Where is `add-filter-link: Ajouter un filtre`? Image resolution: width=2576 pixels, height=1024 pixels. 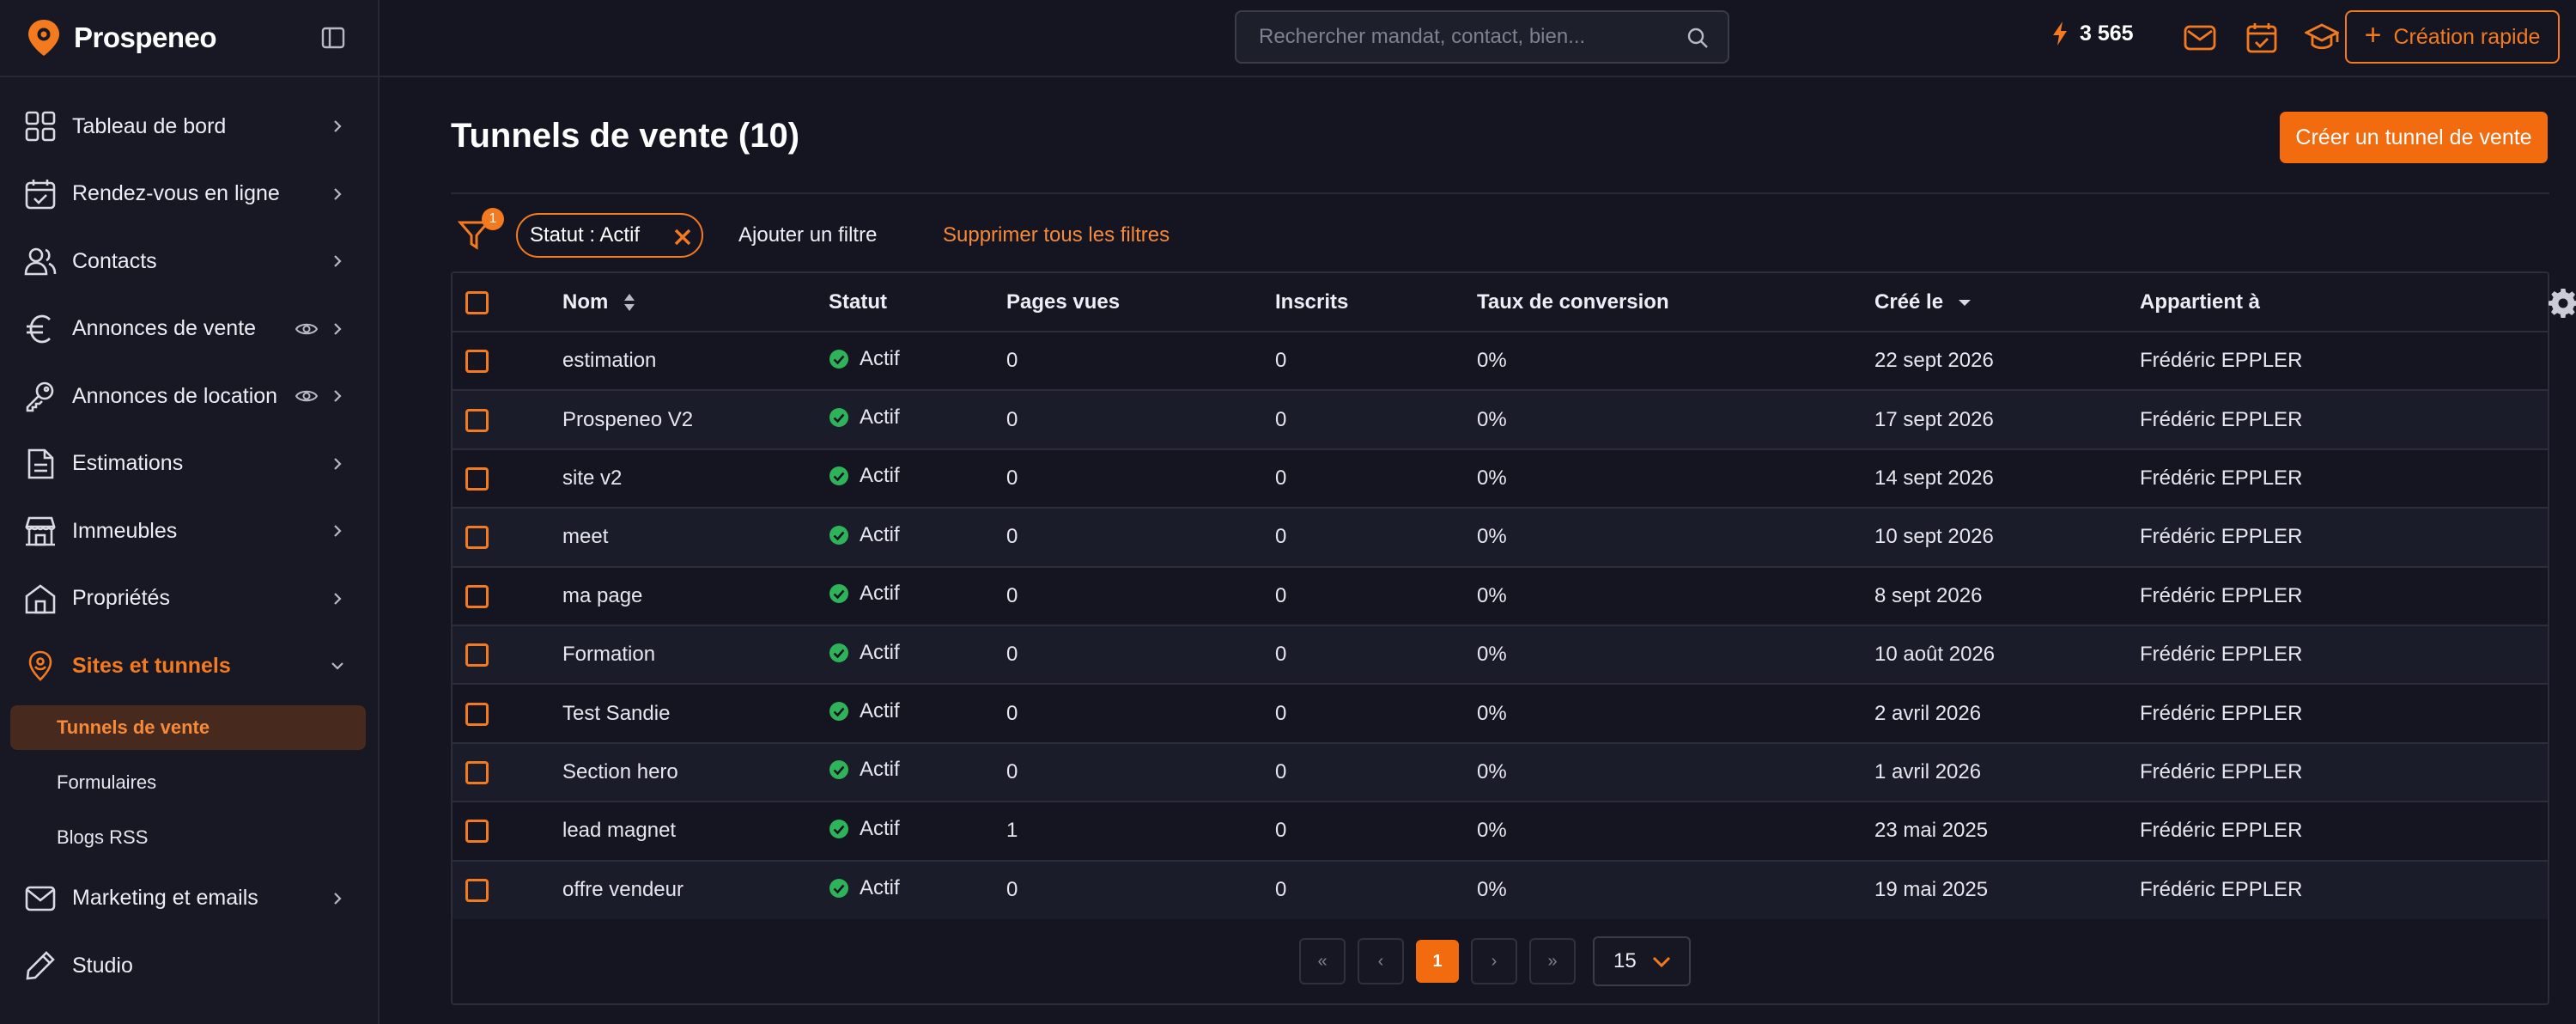
add-filter-link: Ajouter un filtre is located at coordinates (808, 235).